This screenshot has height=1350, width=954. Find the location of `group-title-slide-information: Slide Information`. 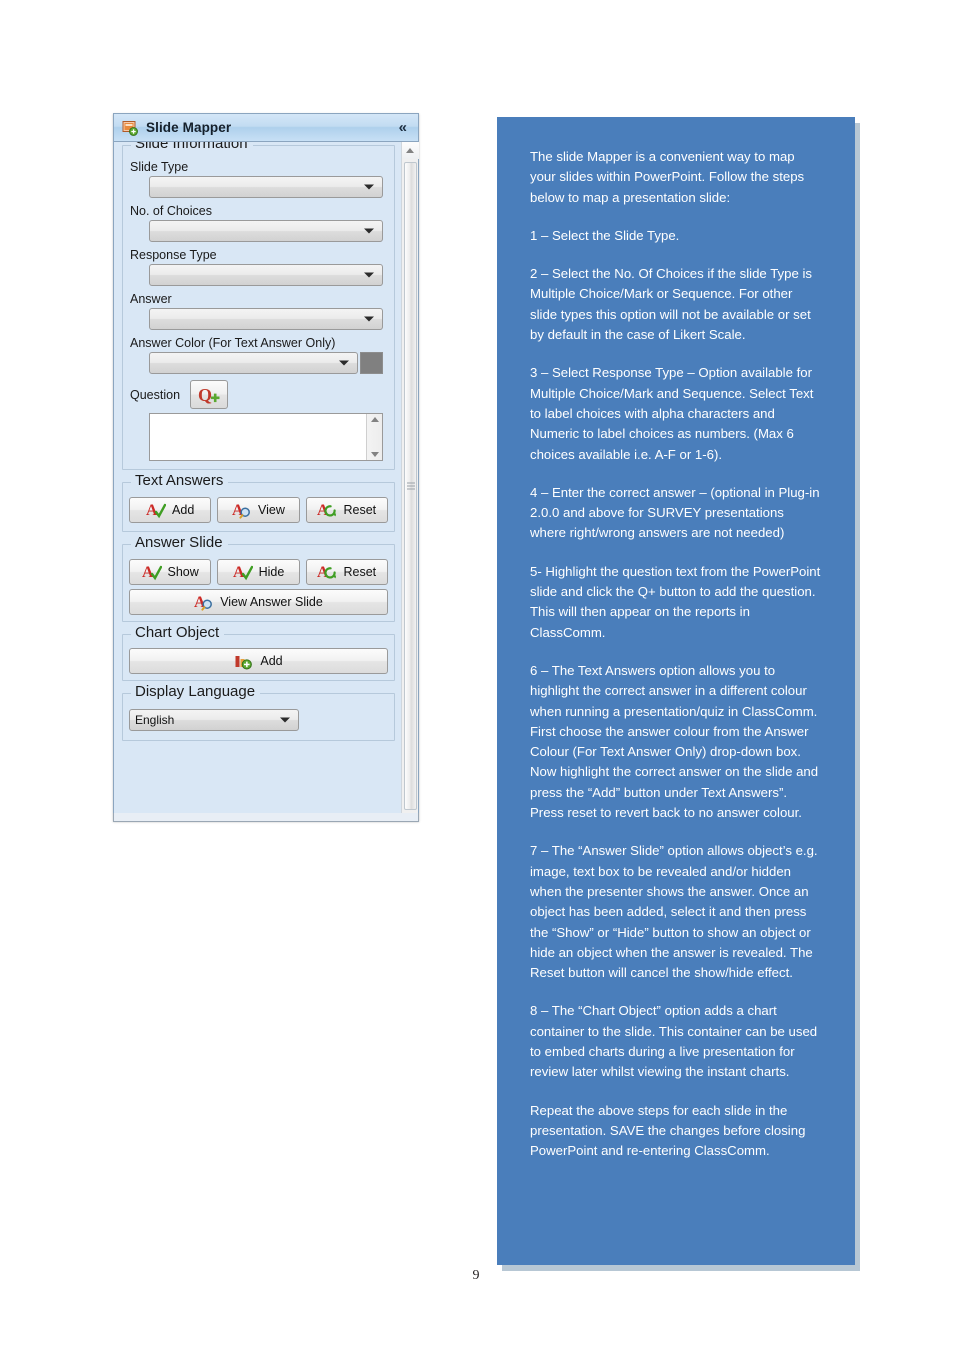

group-title-slide-information: Slide Information is located at coordinates (192, 147).